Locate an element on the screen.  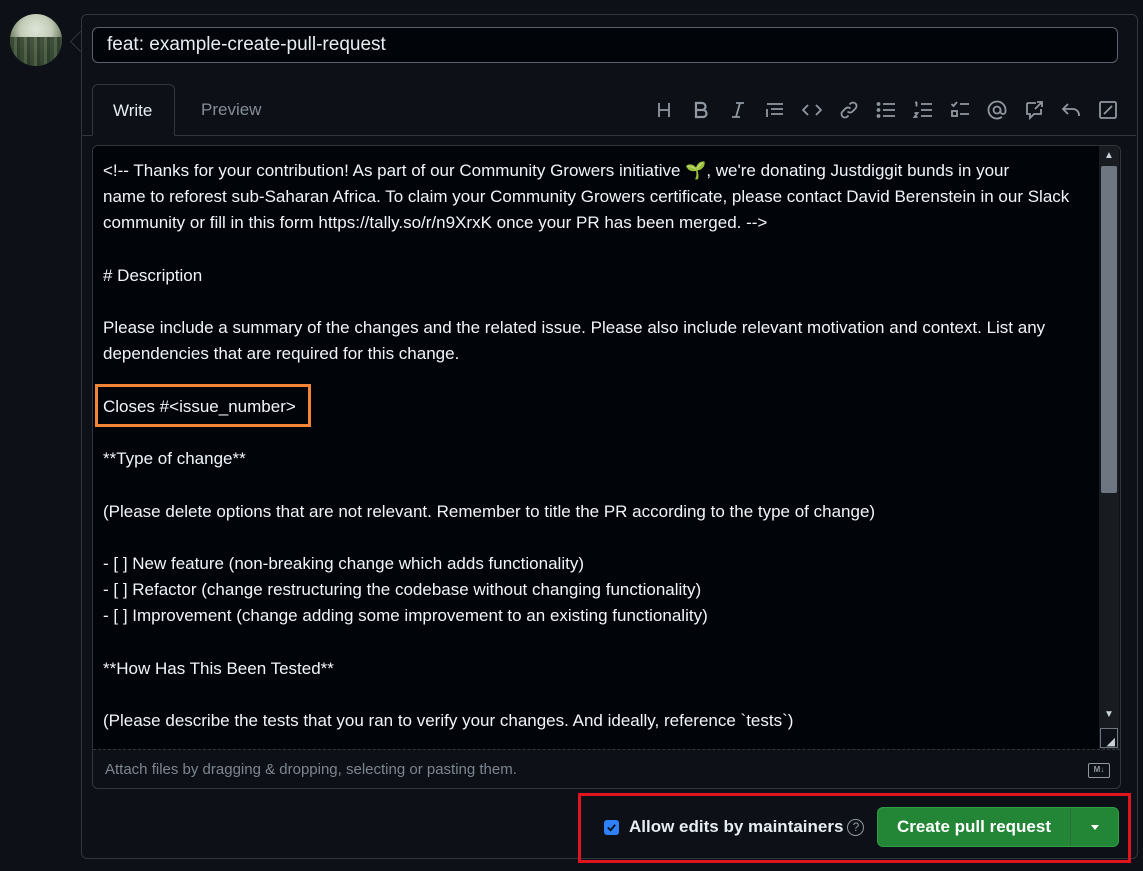
create-pull-request-button-group: Create pull request is located at coordinates (998, 827).